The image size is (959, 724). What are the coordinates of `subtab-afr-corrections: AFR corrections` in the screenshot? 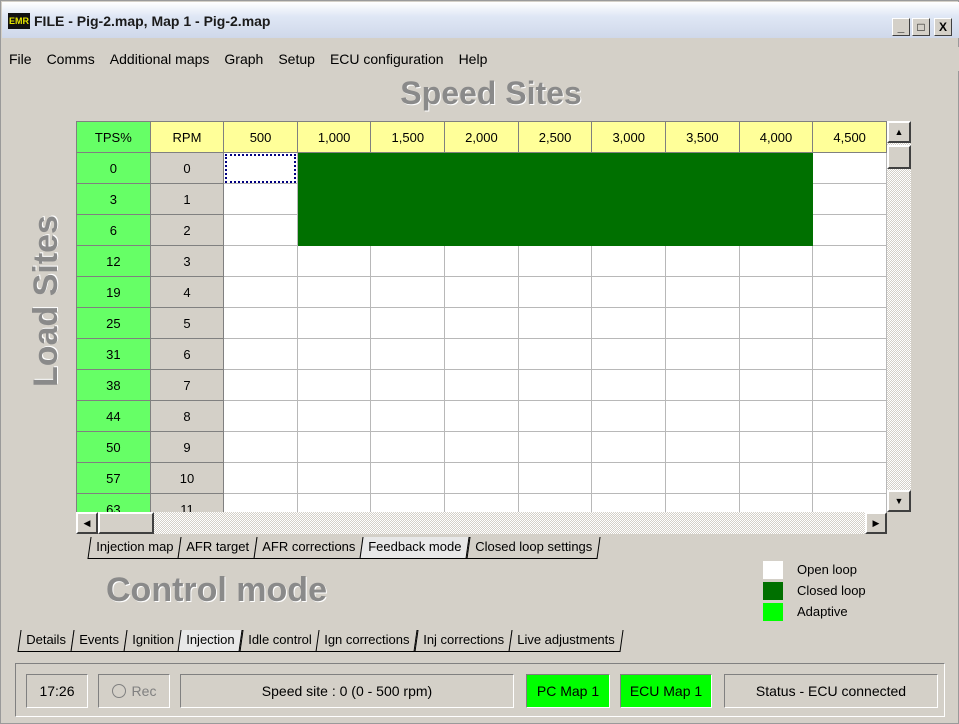 It's located at (308, 548).